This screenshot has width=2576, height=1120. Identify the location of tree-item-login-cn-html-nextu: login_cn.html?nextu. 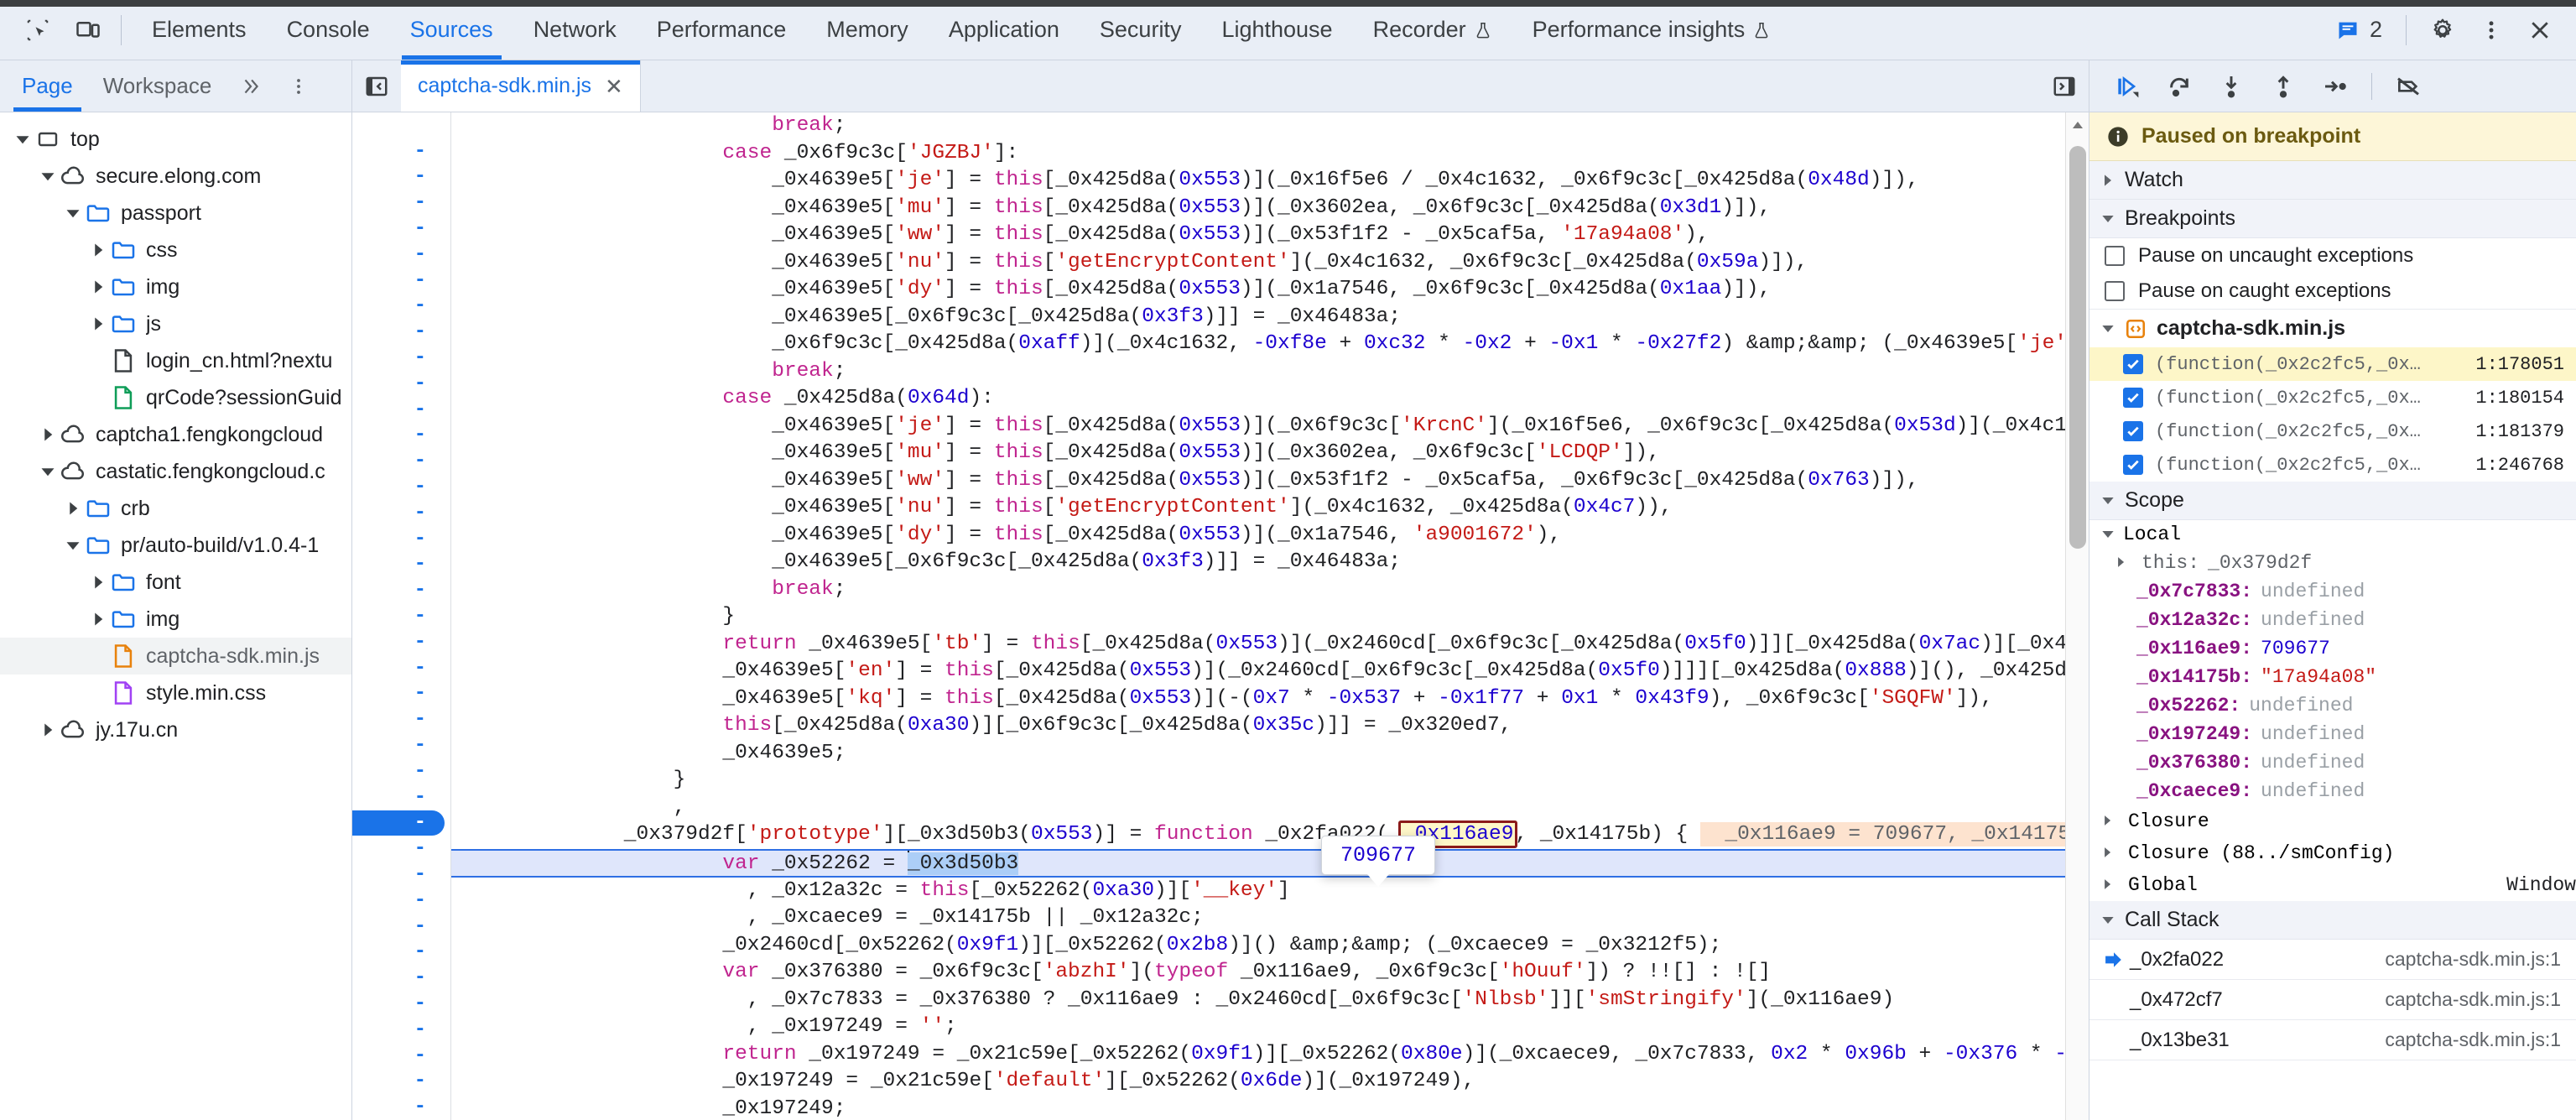
(175, 361).